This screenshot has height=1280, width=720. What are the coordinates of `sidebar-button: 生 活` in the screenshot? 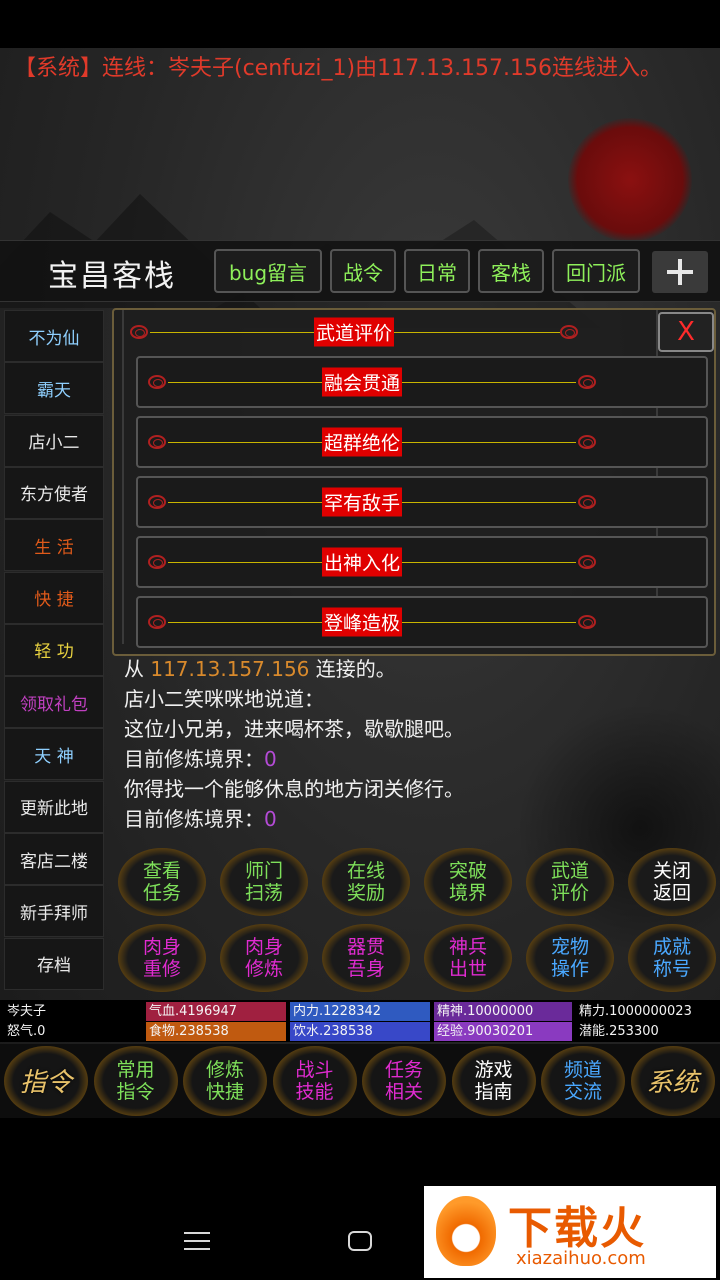 It's located at (54, 545).